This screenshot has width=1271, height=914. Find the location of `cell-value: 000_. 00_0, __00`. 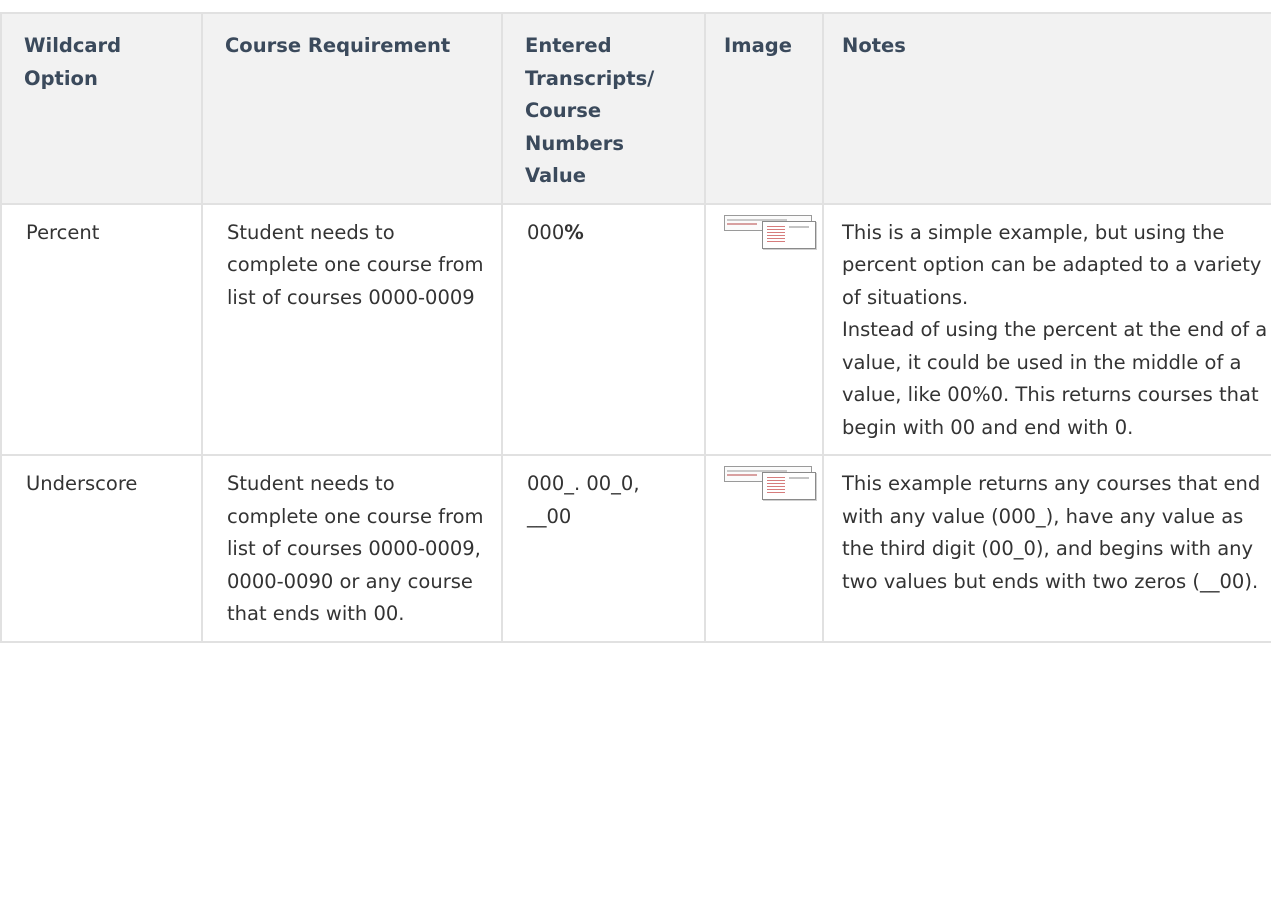

cell-value: 000_. 00_0, __00 is located at coordinates (603, 548).